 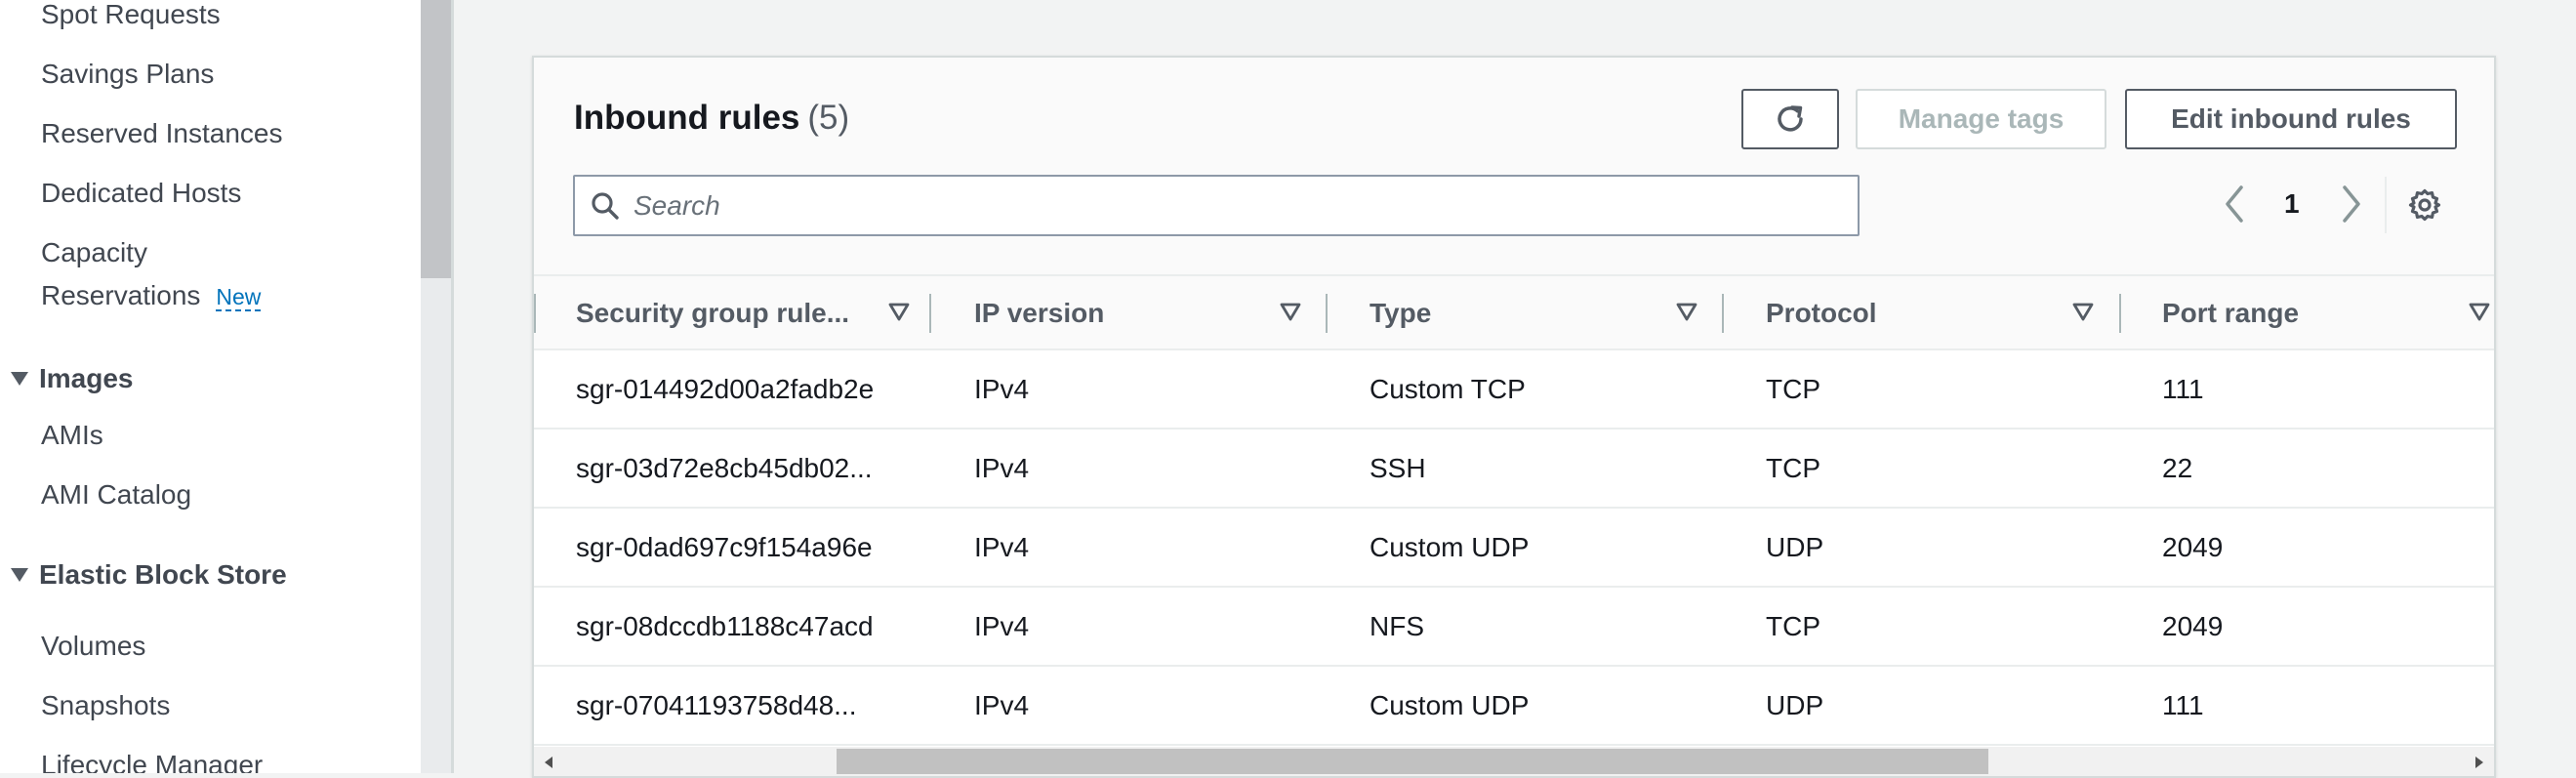 What do you see at coordinates (1398, 467) in the screenshot?
I see `cell-type: SSH` at bounding box center [1398, 467].